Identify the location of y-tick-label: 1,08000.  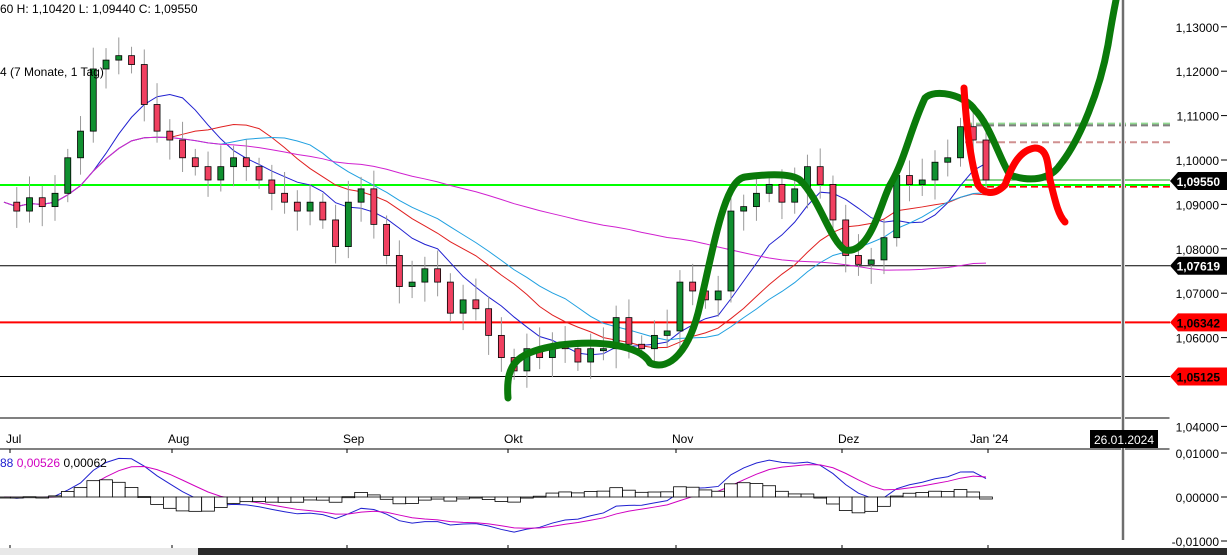
(1198, 250).